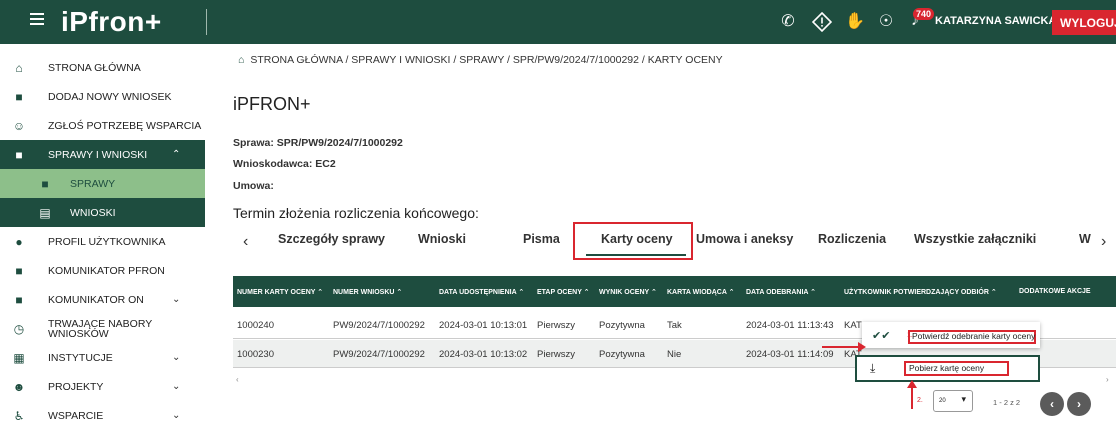  I want to click on tab-applications: Wnioski, so click(442, 239).